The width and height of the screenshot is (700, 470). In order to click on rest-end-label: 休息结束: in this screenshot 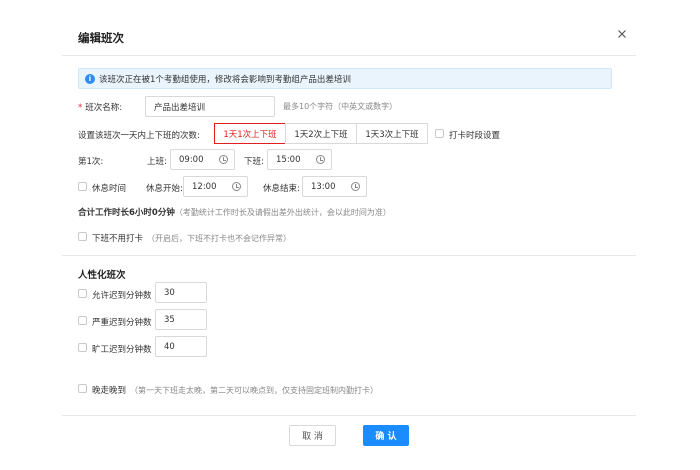, I will do `click(281, 189)`.